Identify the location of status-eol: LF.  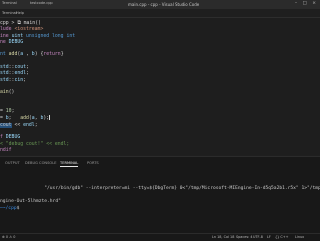
(269, 237).